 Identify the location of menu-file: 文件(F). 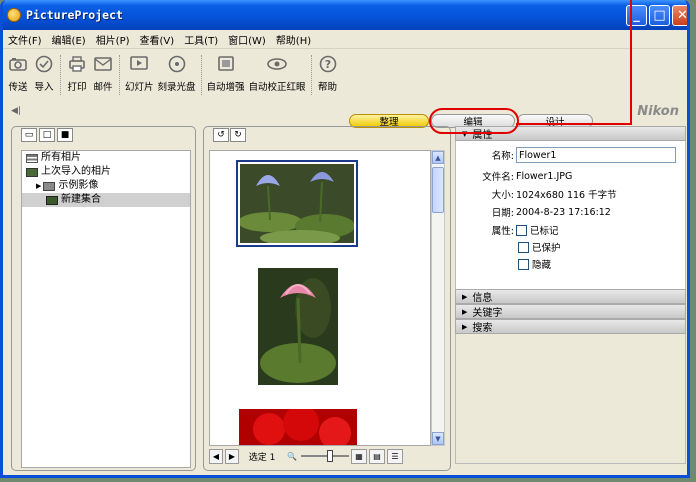
(25, 39).